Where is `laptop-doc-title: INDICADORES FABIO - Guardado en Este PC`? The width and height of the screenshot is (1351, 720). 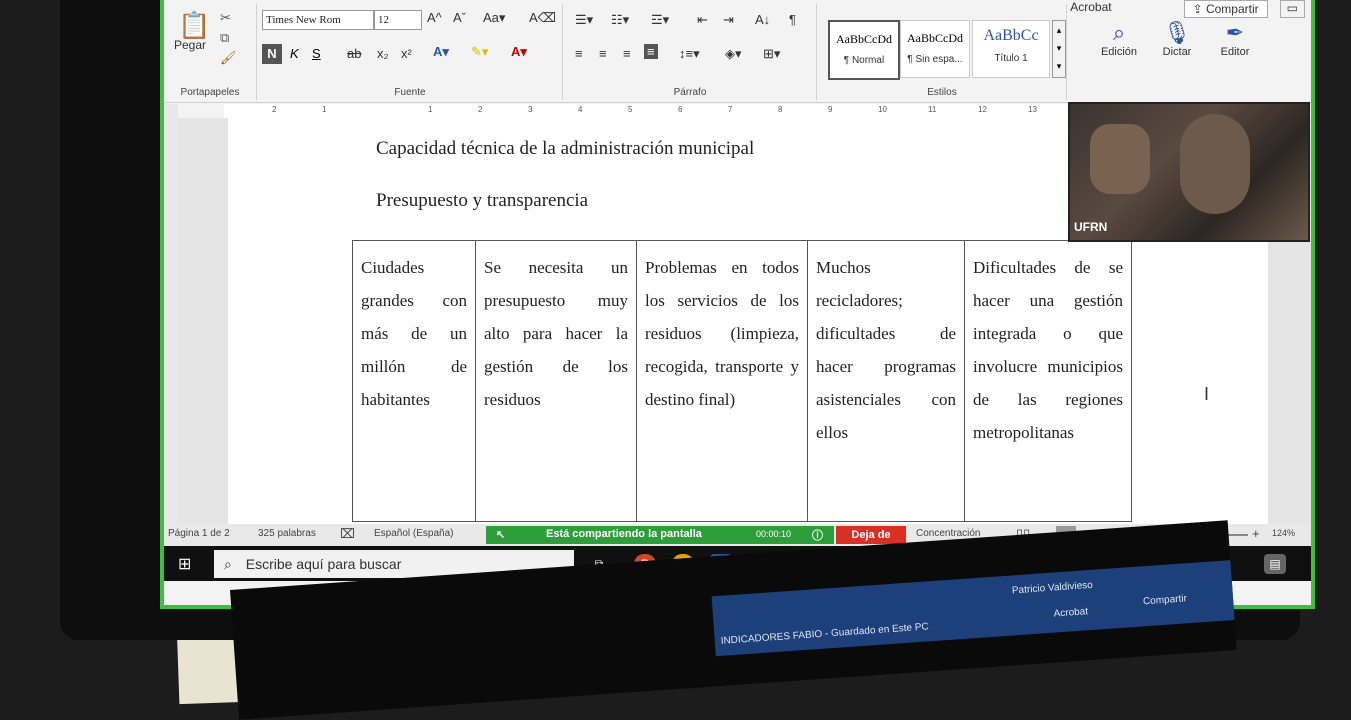 laptop-doc-title: INDICADORES FABIO - Guardado en Este PC is located at coordinates (825, 634).